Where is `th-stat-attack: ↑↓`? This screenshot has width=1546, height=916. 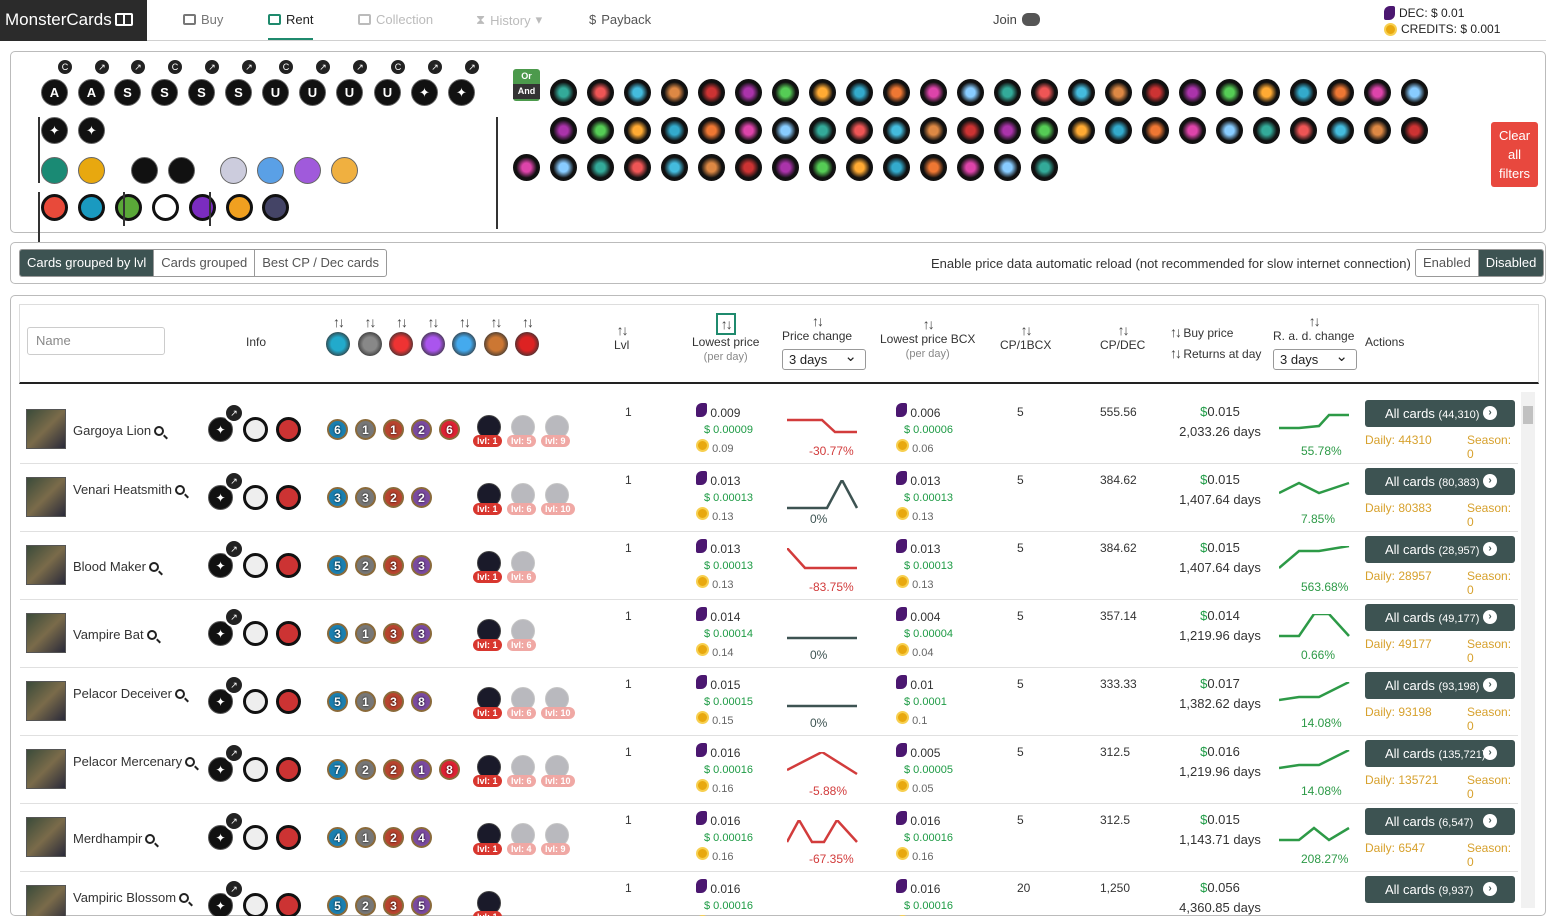
th-stat-attack: ↑↓ is located at coordinates (369, 335).